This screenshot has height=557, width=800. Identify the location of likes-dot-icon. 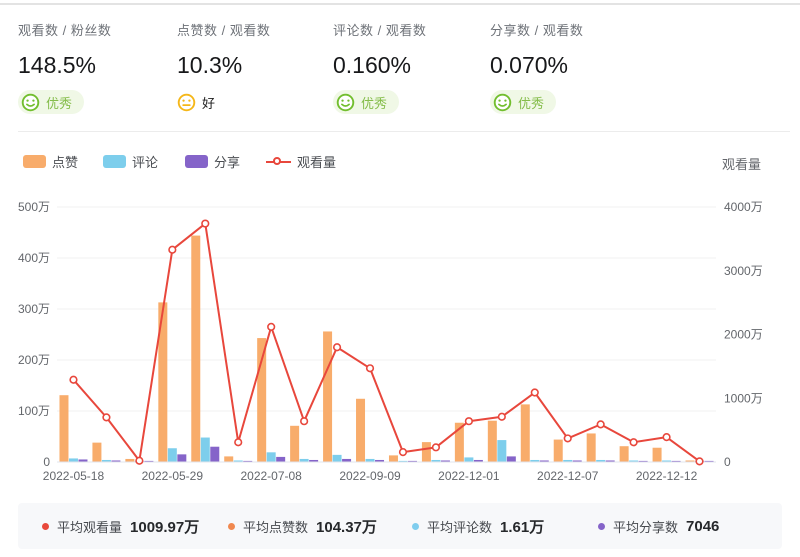
(231, 526).